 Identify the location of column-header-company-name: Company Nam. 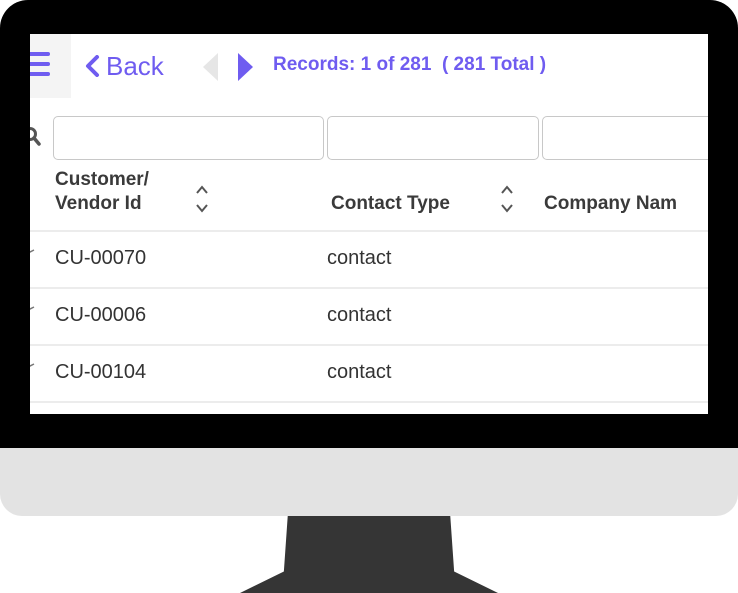
(610, 204).